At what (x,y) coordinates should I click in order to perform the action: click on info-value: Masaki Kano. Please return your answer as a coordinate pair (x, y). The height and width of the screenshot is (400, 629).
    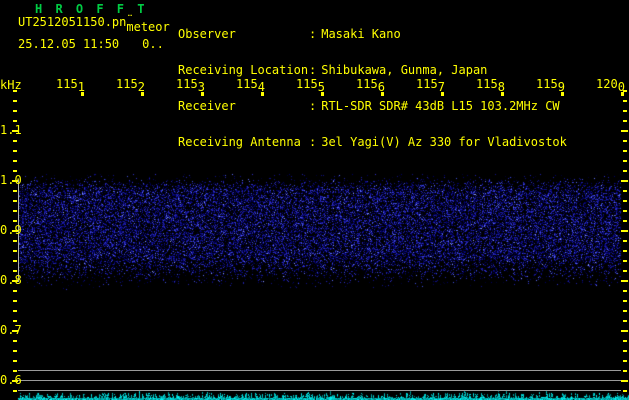
    Looking at the image, I should click on (361, 34).